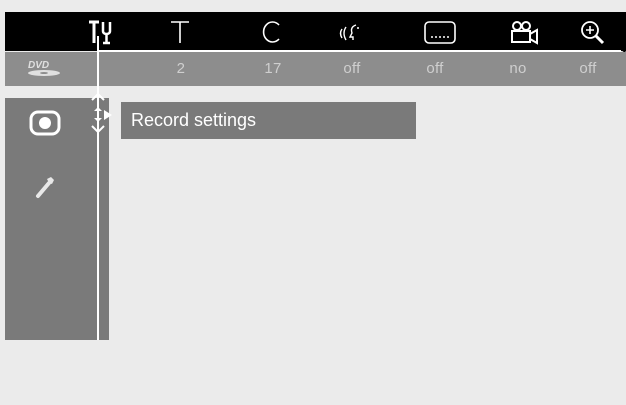 The height and width of the screenshot is (405, 626). I want to click on dvd-logo: DVD, so click(44, 68).